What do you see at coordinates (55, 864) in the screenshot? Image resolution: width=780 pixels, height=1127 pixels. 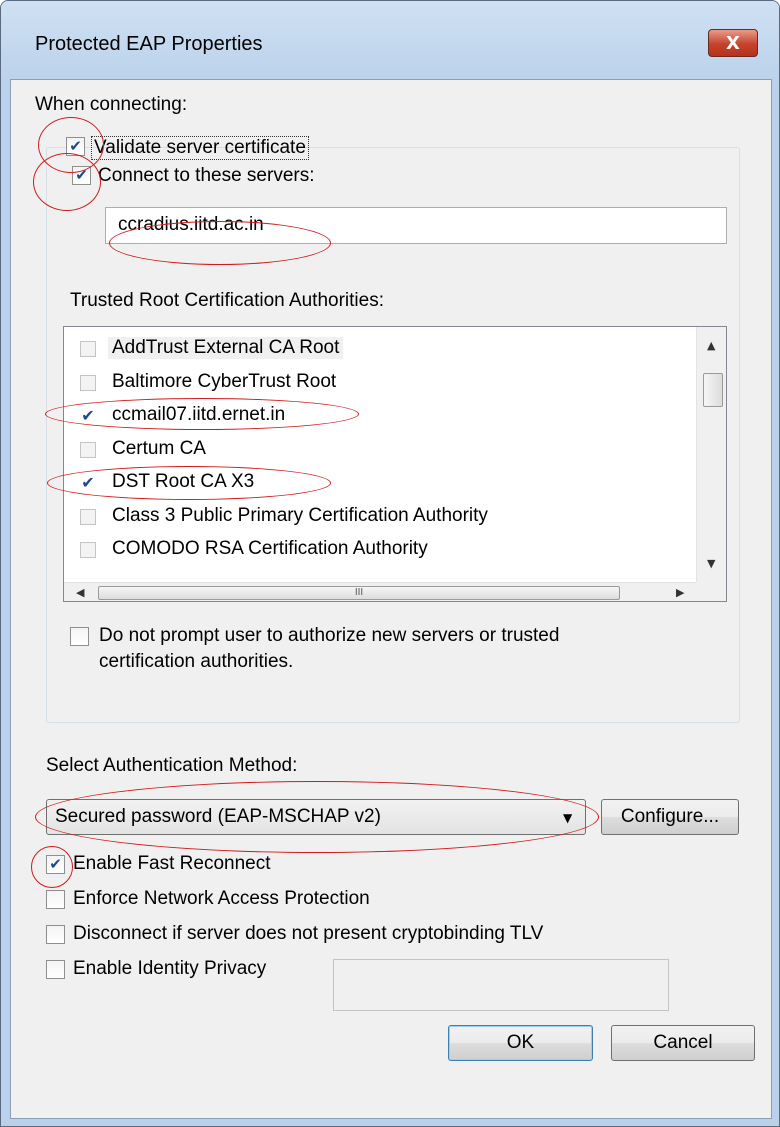 I see `fast-reconnect-checkbox: ✔` at bounding box center [55, 864].